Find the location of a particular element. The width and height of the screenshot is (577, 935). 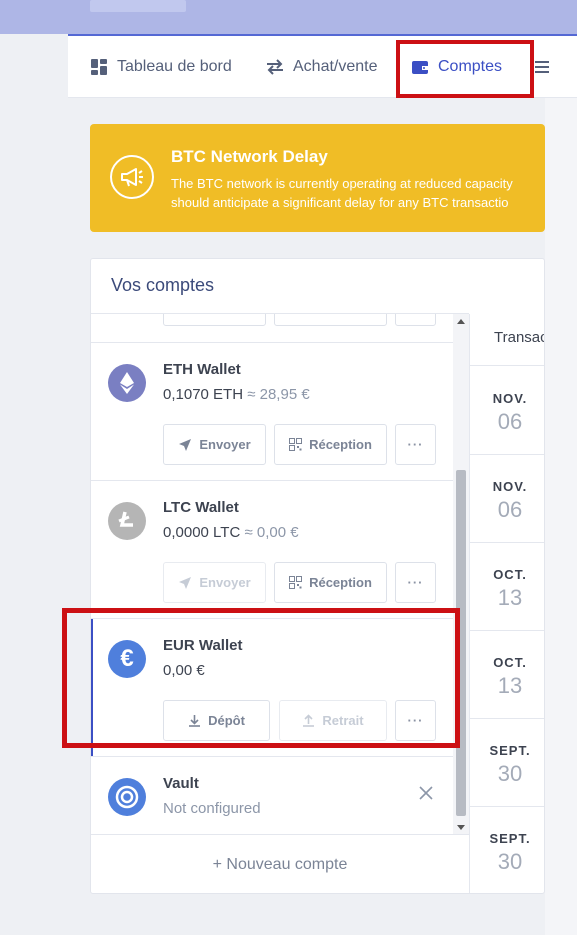

scroll-down-arrow-icon is located at coordinates (461, 827).